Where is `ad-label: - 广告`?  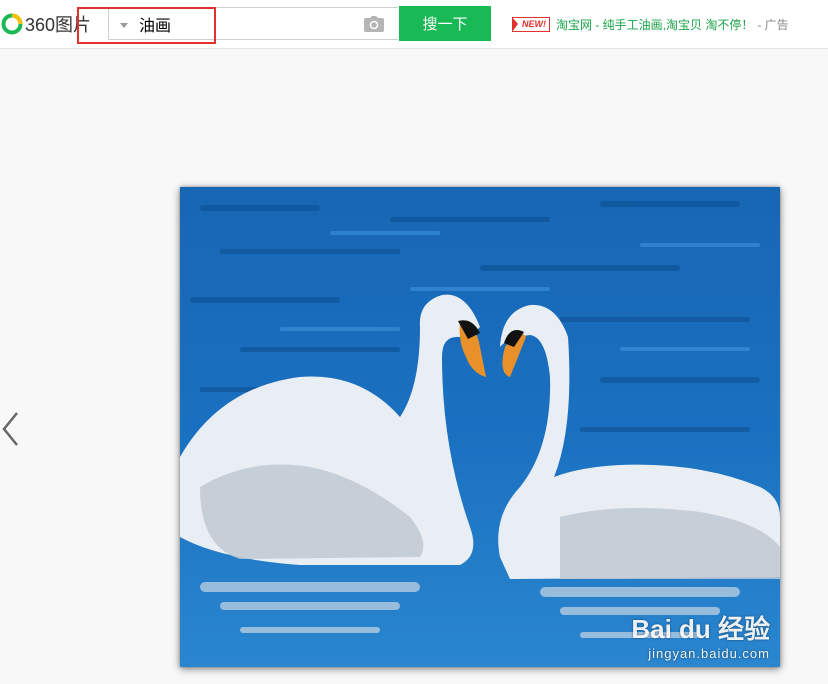
ad-label: - 广告 is located at coordinates (773, 24).